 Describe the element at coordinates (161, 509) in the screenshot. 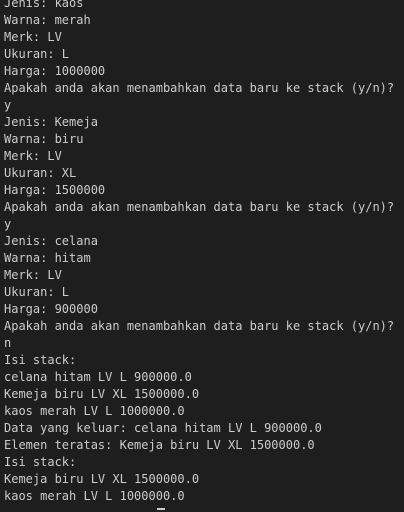

I see `terminal-cursor` at that location.